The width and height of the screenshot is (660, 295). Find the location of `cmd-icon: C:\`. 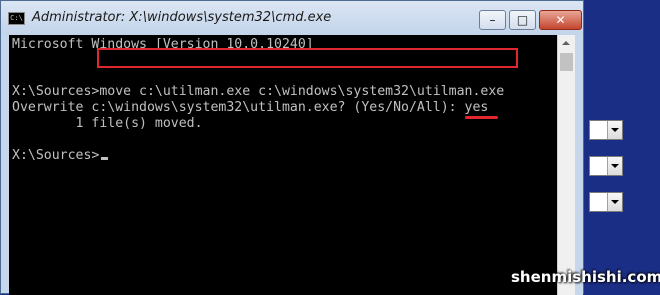

cmd-icon: C:\ is located at coordinates (16, 18).